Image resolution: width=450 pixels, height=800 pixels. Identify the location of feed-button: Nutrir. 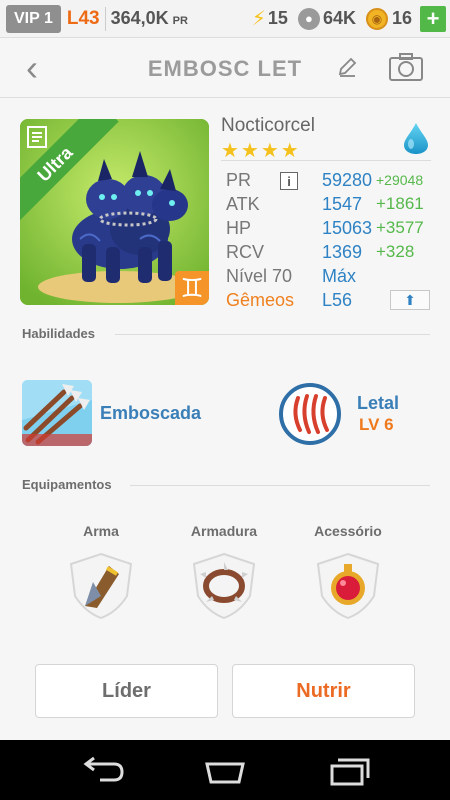
(323, 691).